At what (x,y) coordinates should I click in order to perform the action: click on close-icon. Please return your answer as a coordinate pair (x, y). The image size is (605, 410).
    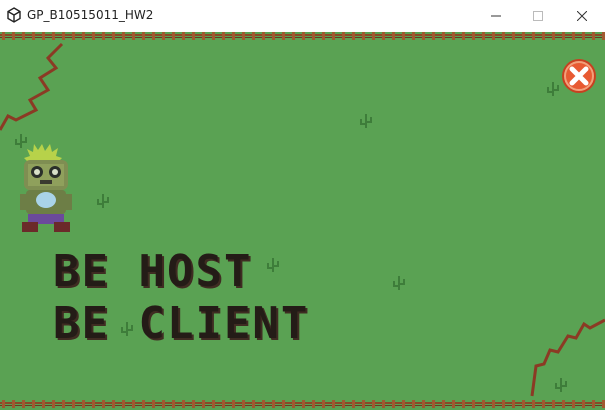
    Looking at the image, I should click on (582, 16).